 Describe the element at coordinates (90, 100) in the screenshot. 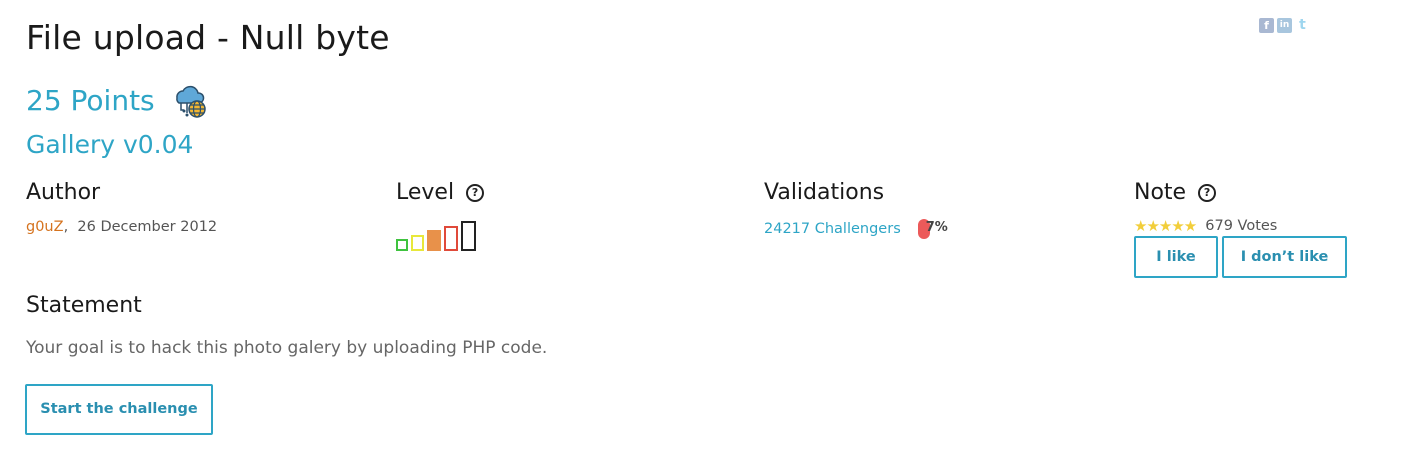

I see `points-value: 25 Points` at that location.